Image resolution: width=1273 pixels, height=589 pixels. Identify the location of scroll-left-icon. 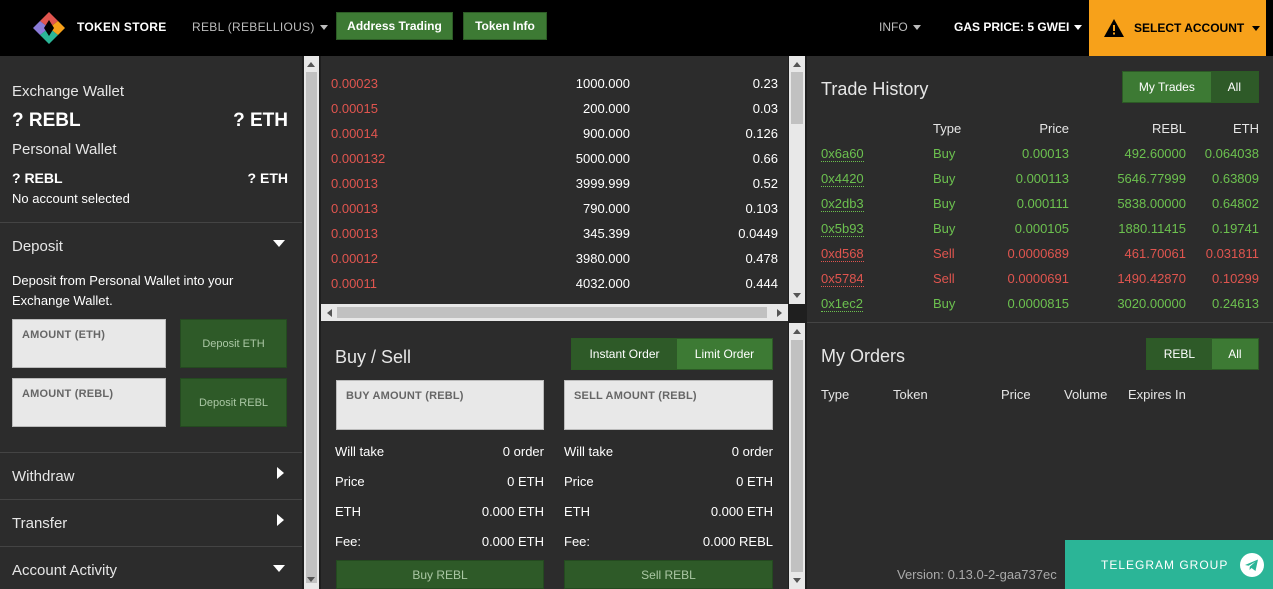
(329, 313).